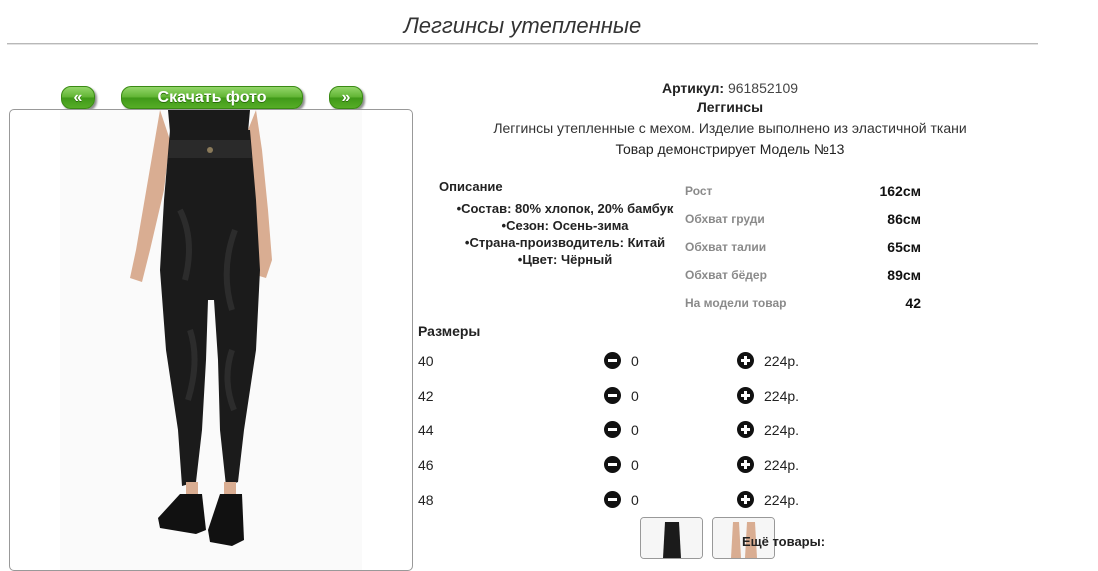 This screenshot has width=1098, height=571. I want to click on size-label: 46, so click(426, 465).